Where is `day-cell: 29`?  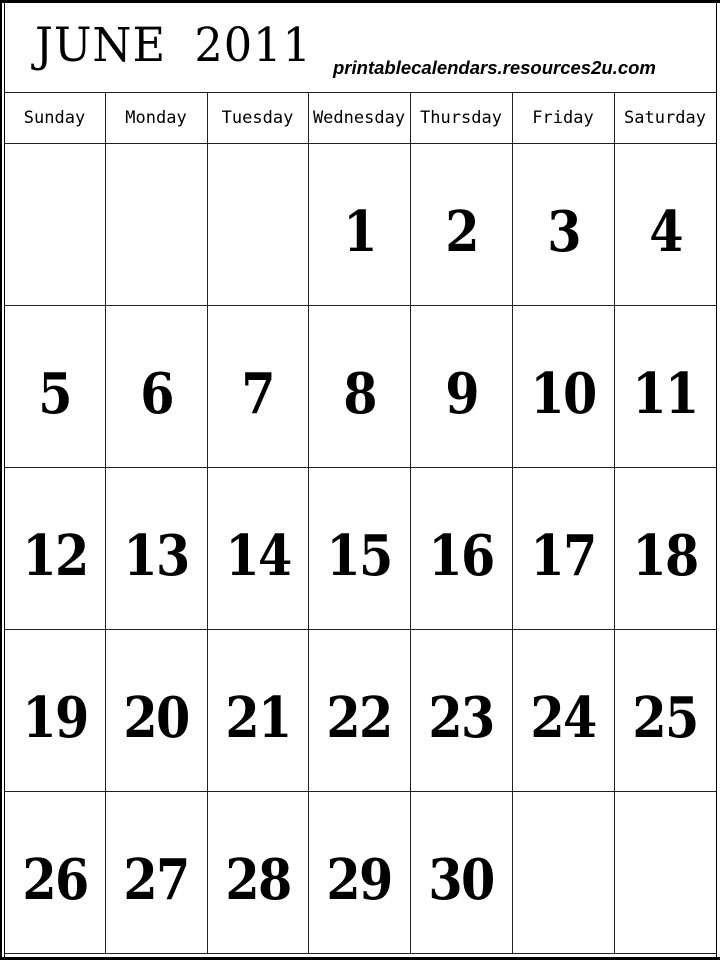 day-cell: 29 is located at coordinates (359, 880).